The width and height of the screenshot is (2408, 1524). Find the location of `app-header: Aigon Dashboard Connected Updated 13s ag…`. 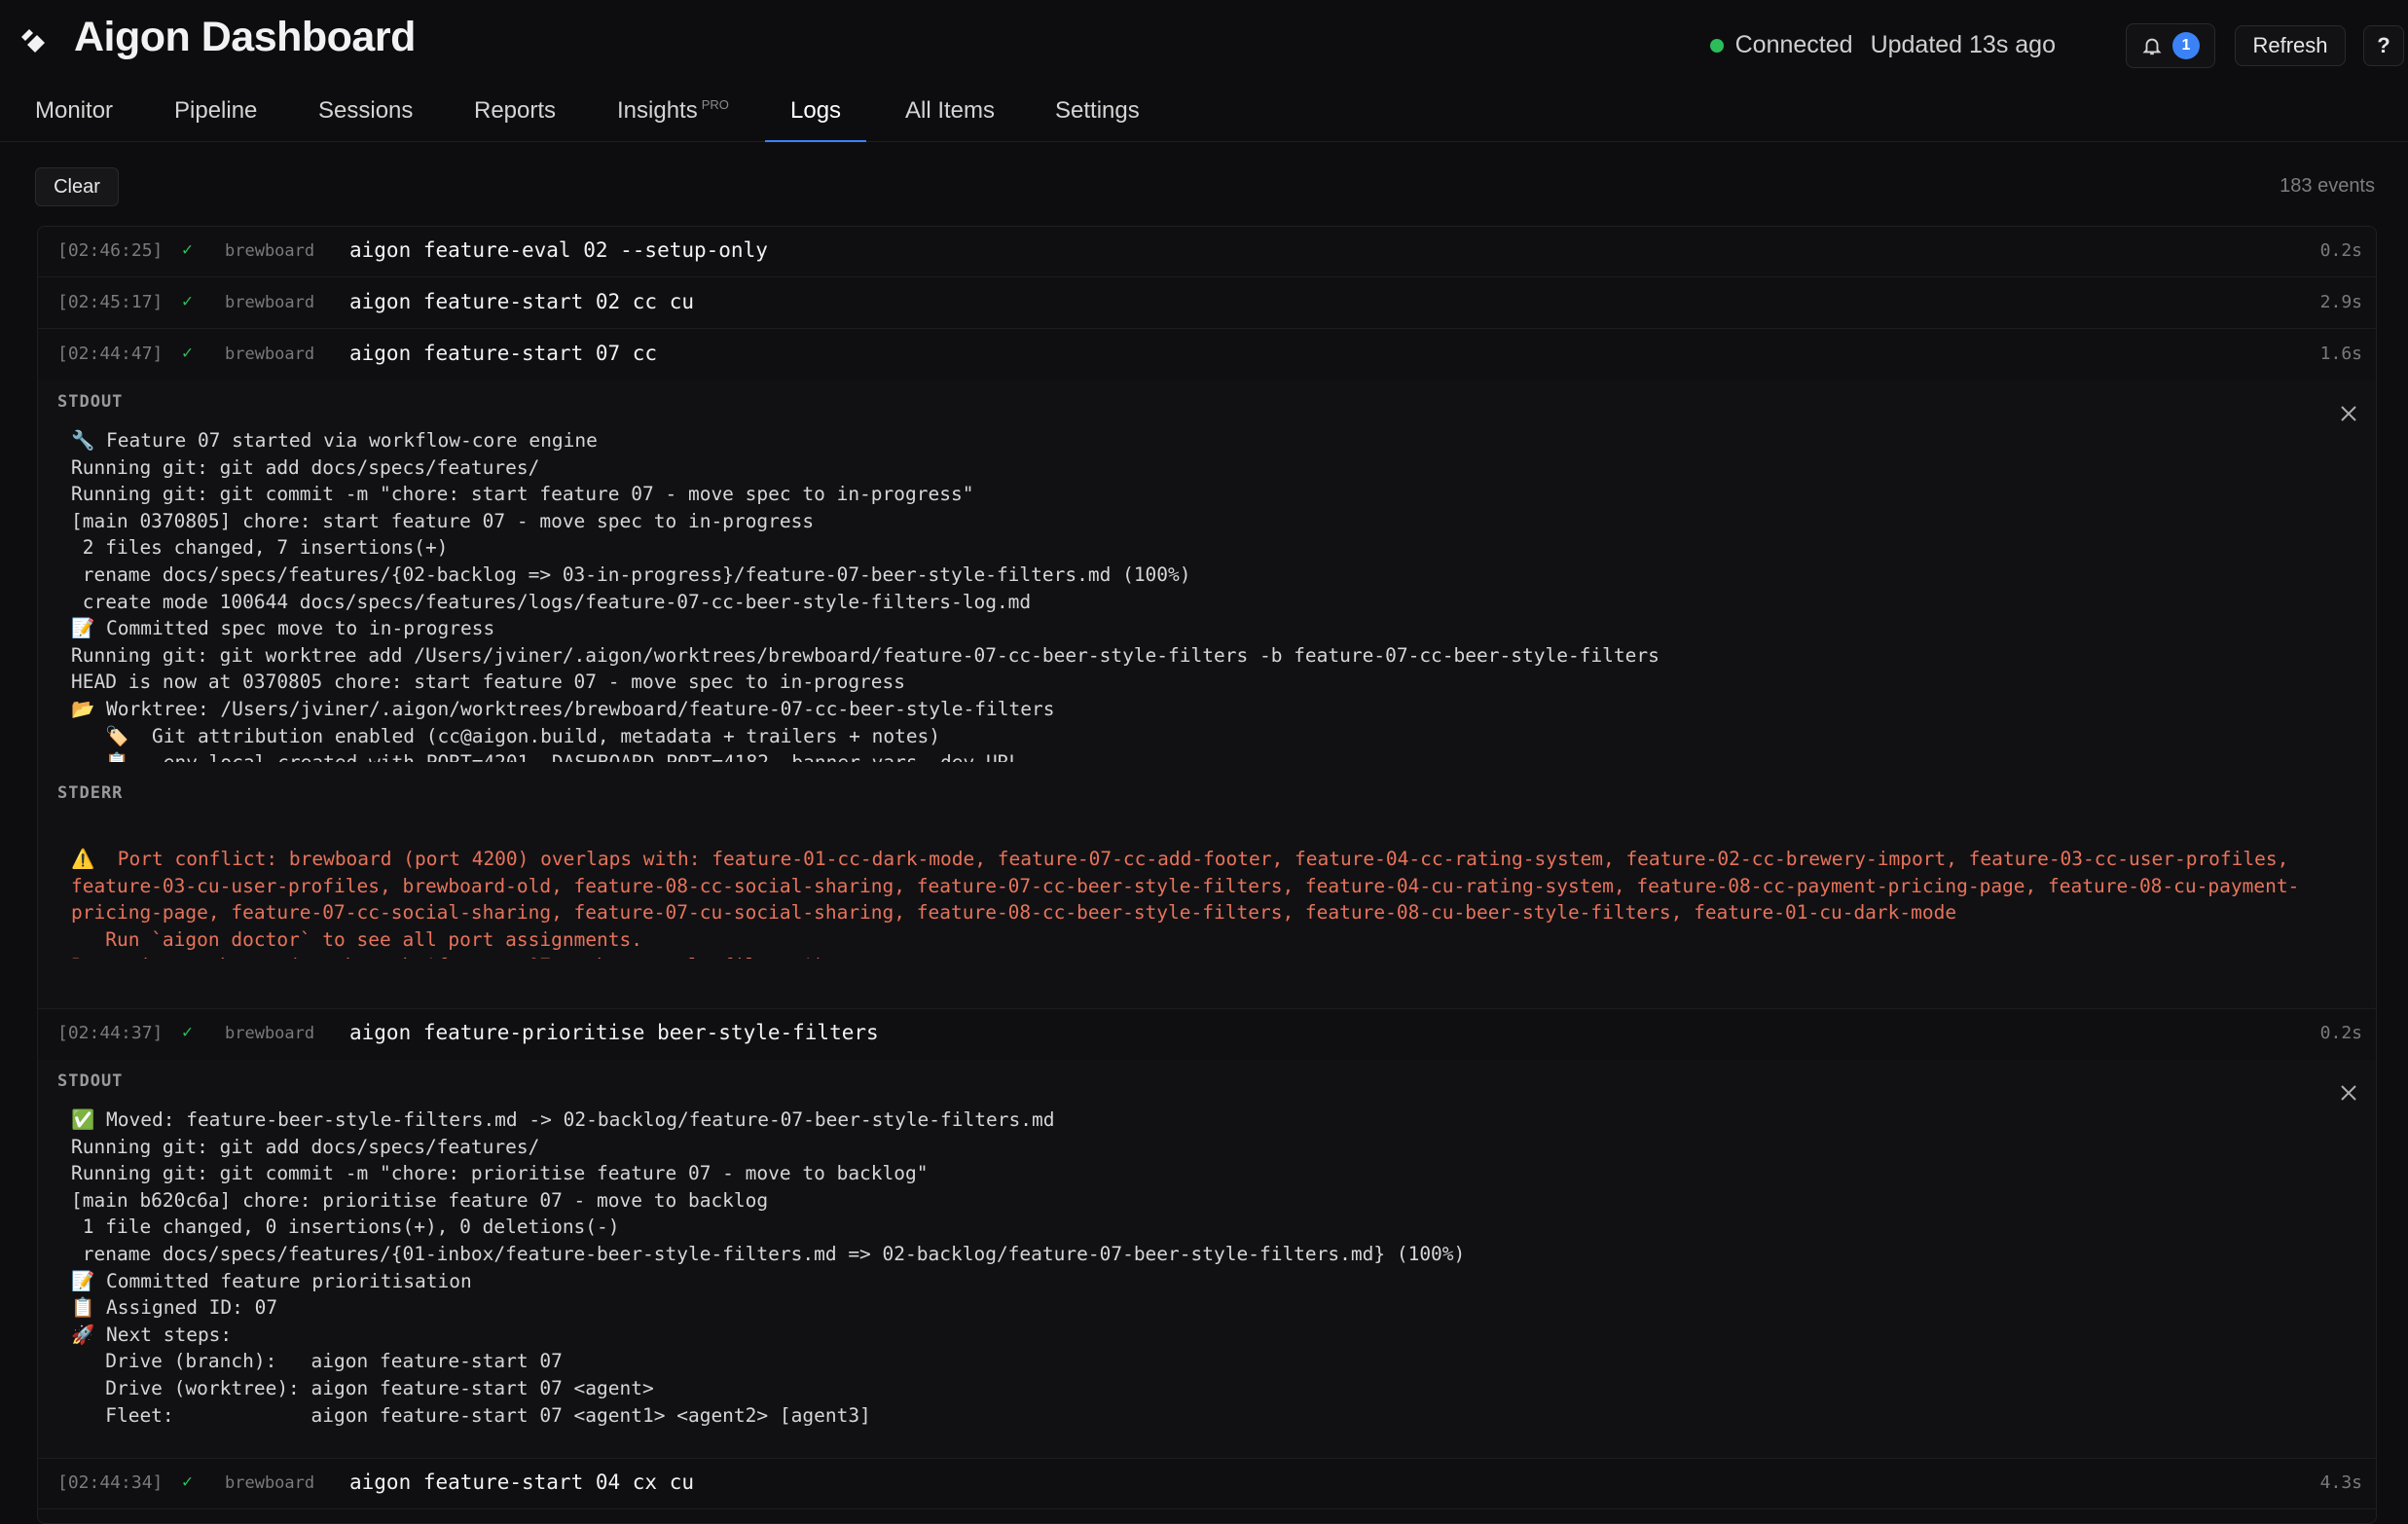

app-header: Aigon Dashboard Connected Updated 13s ag… is located at coordinates (1204, 44).